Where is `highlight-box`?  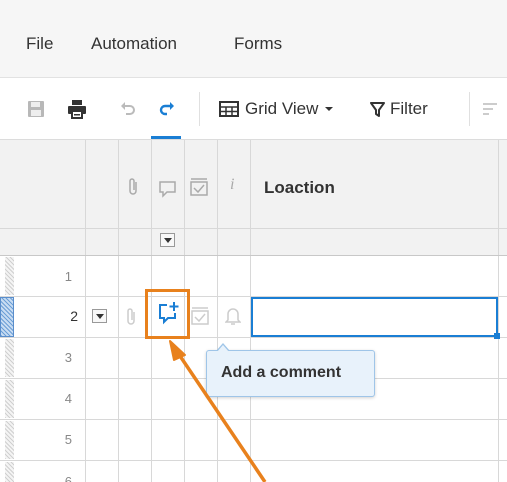
highlight-box is located at coordinates (167, 314).